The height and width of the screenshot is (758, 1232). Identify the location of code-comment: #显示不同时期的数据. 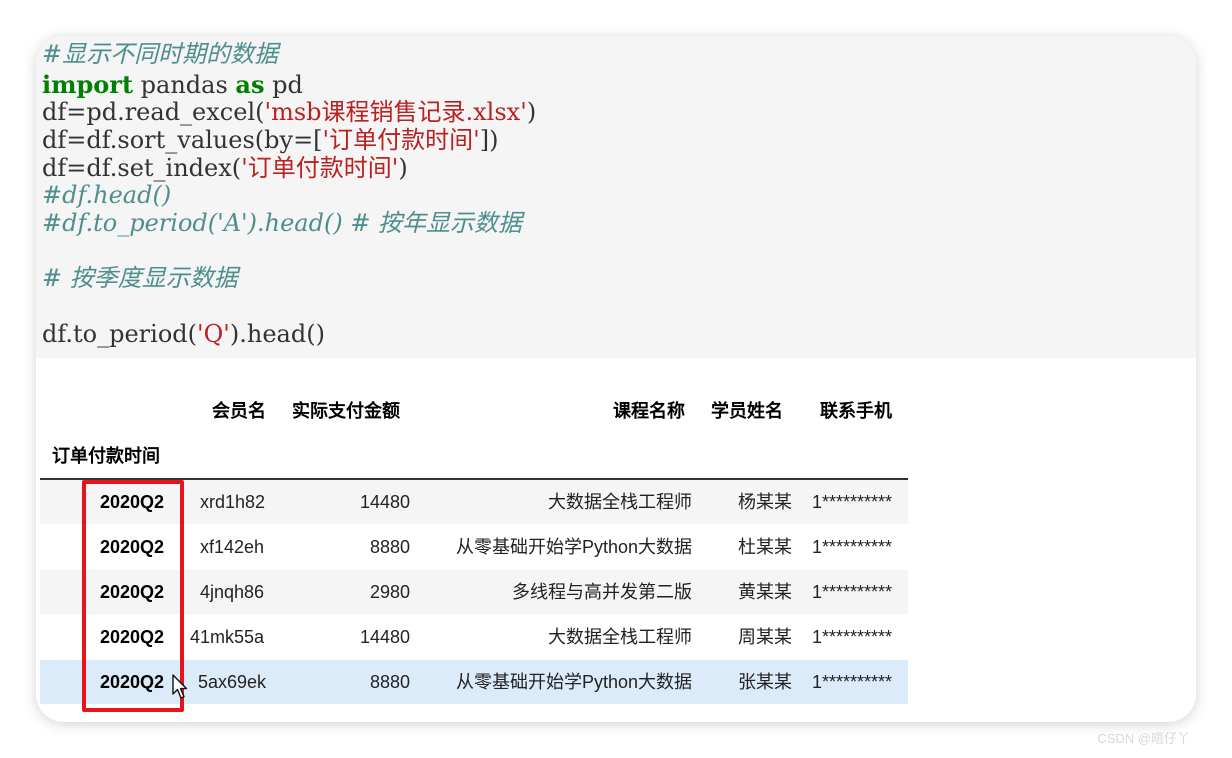
(160, 54).